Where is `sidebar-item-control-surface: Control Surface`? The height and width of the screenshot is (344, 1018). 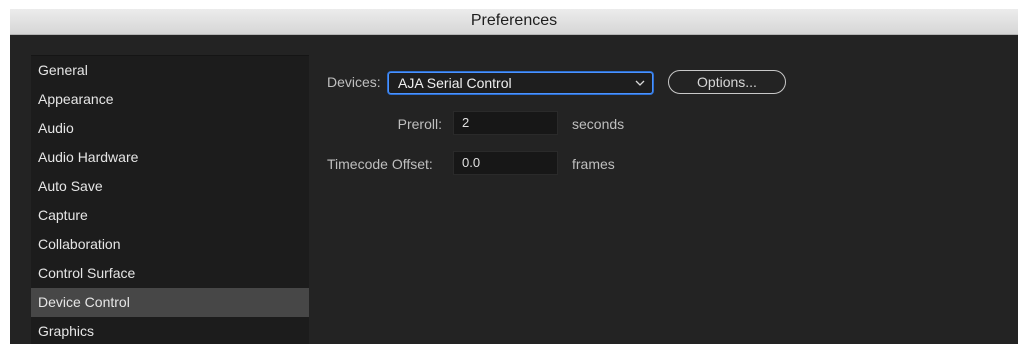 sidebar-item-control-surface: Control Surface is located at coordinates (170, 273).